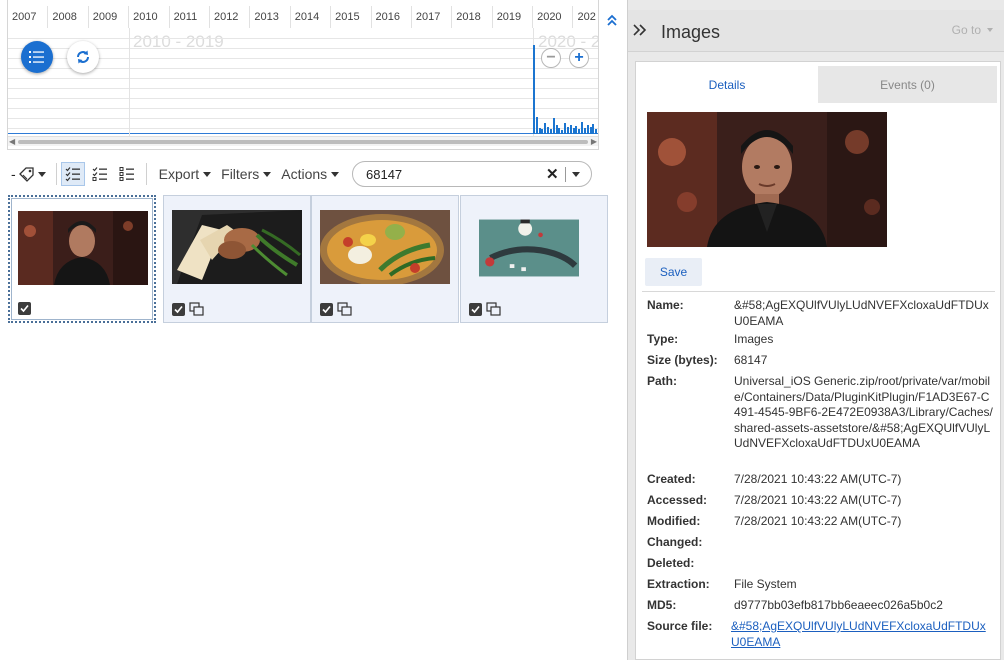 This screenshot has height=660, width=1004. Describe the element at coordinates (673, 522) in the screenshot. I see `field-label: Modified:` at that location.